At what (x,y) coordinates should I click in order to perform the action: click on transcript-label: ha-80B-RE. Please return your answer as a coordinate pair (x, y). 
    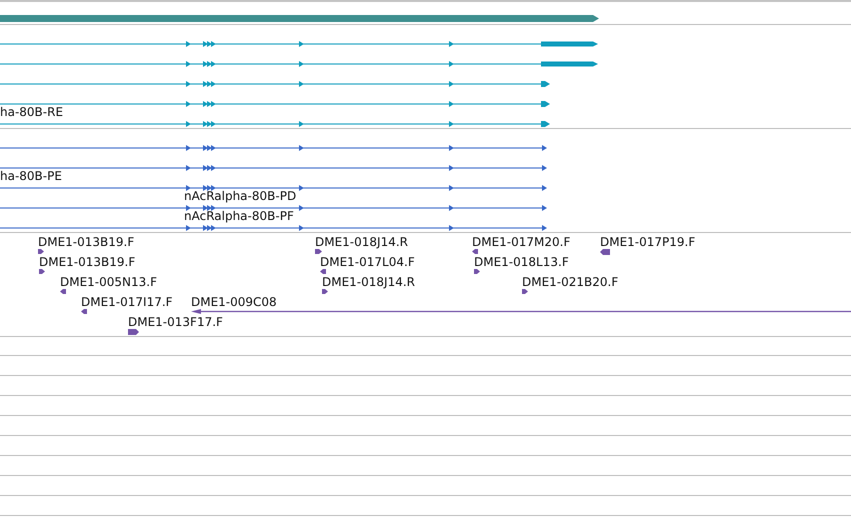
    Looking at the image, I should click on (32, 112).